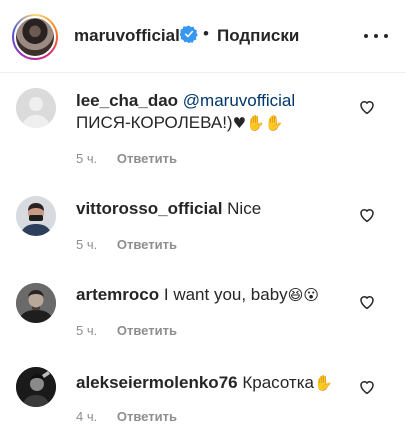 This screenshot has height=440, width=406. I want to click on comment-emoji: ✋, so click(323, 383).